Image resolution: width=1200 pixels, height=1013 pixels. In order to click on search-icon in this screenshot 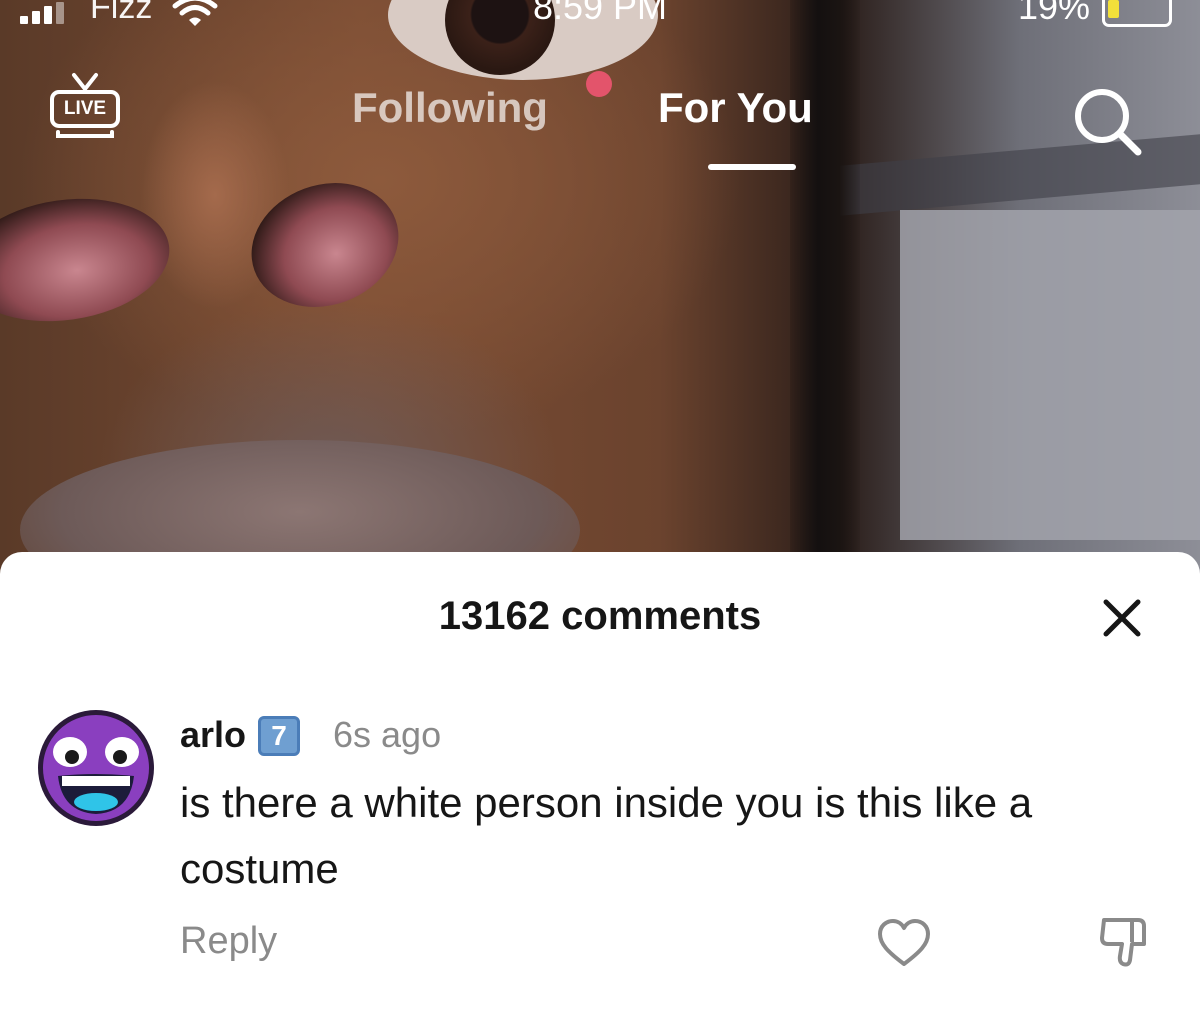, I will do `click(1108, 122)`.